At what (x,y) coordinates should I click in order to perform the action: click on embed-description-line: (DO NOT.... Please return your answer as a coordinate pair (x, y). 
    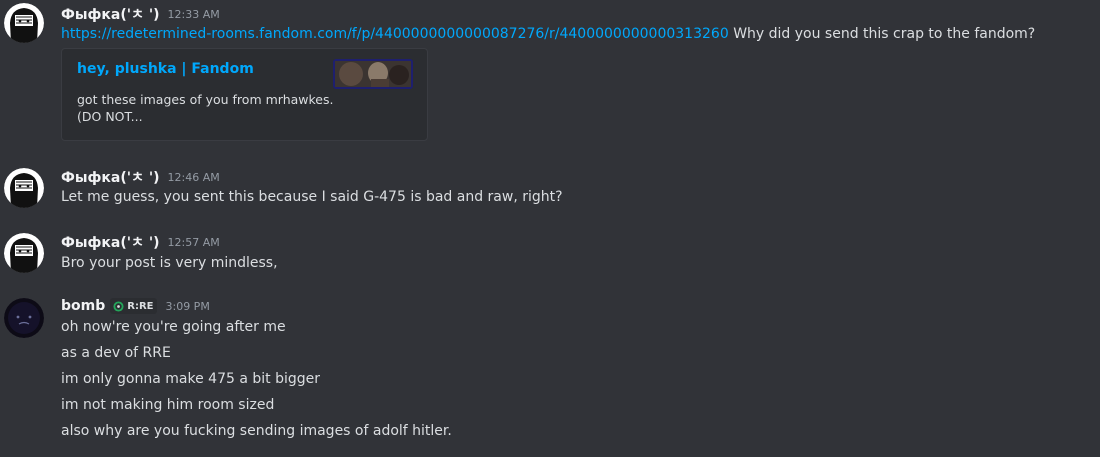
    Looking at the image, I should click on (110, 116).